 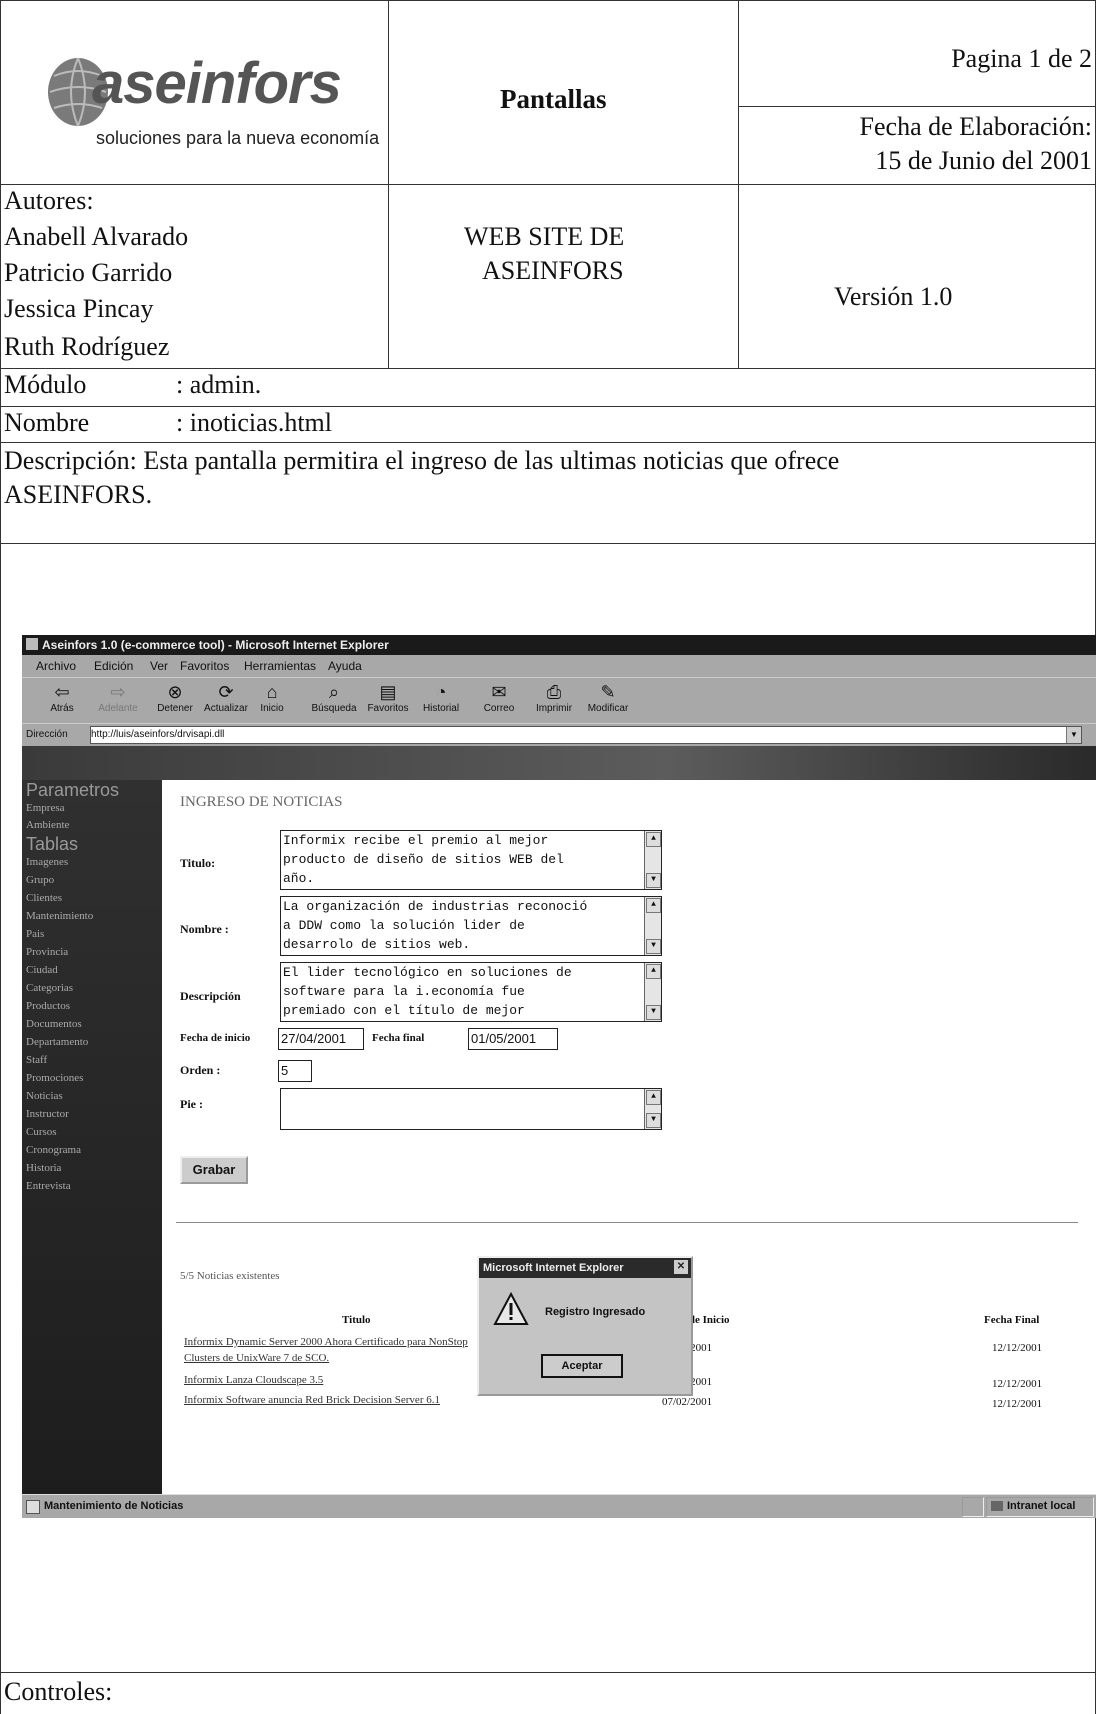 What do you see at coordinates (334, 708) in the screenshot?
I see `search-label: Búsqueda` at bounding box center [334, 708].